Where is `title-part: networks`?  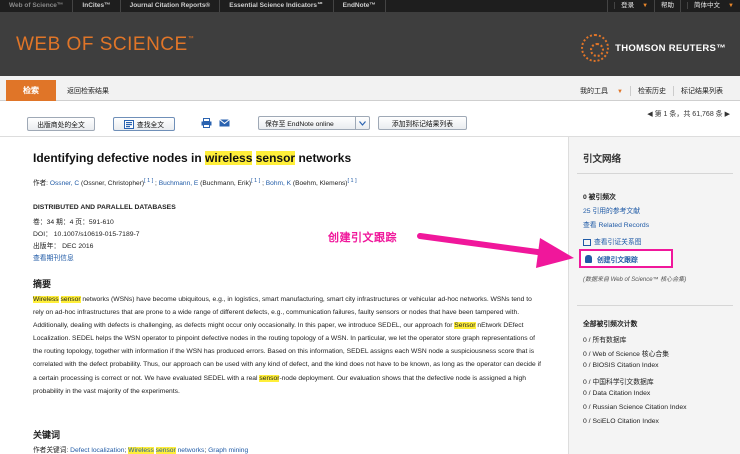 title-part: networks is located at coordinates (323, 158).